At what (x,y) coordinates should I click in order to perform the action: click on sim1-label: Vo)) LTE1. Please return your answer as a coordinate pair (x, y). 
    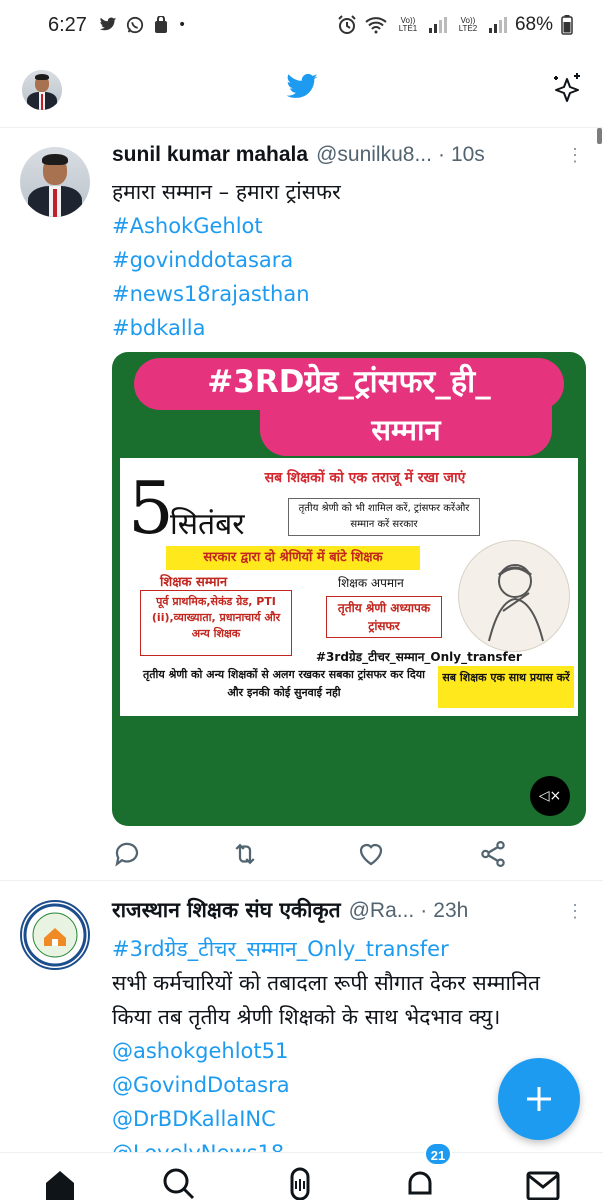
    Looking at the image, I should click on (408, 24).